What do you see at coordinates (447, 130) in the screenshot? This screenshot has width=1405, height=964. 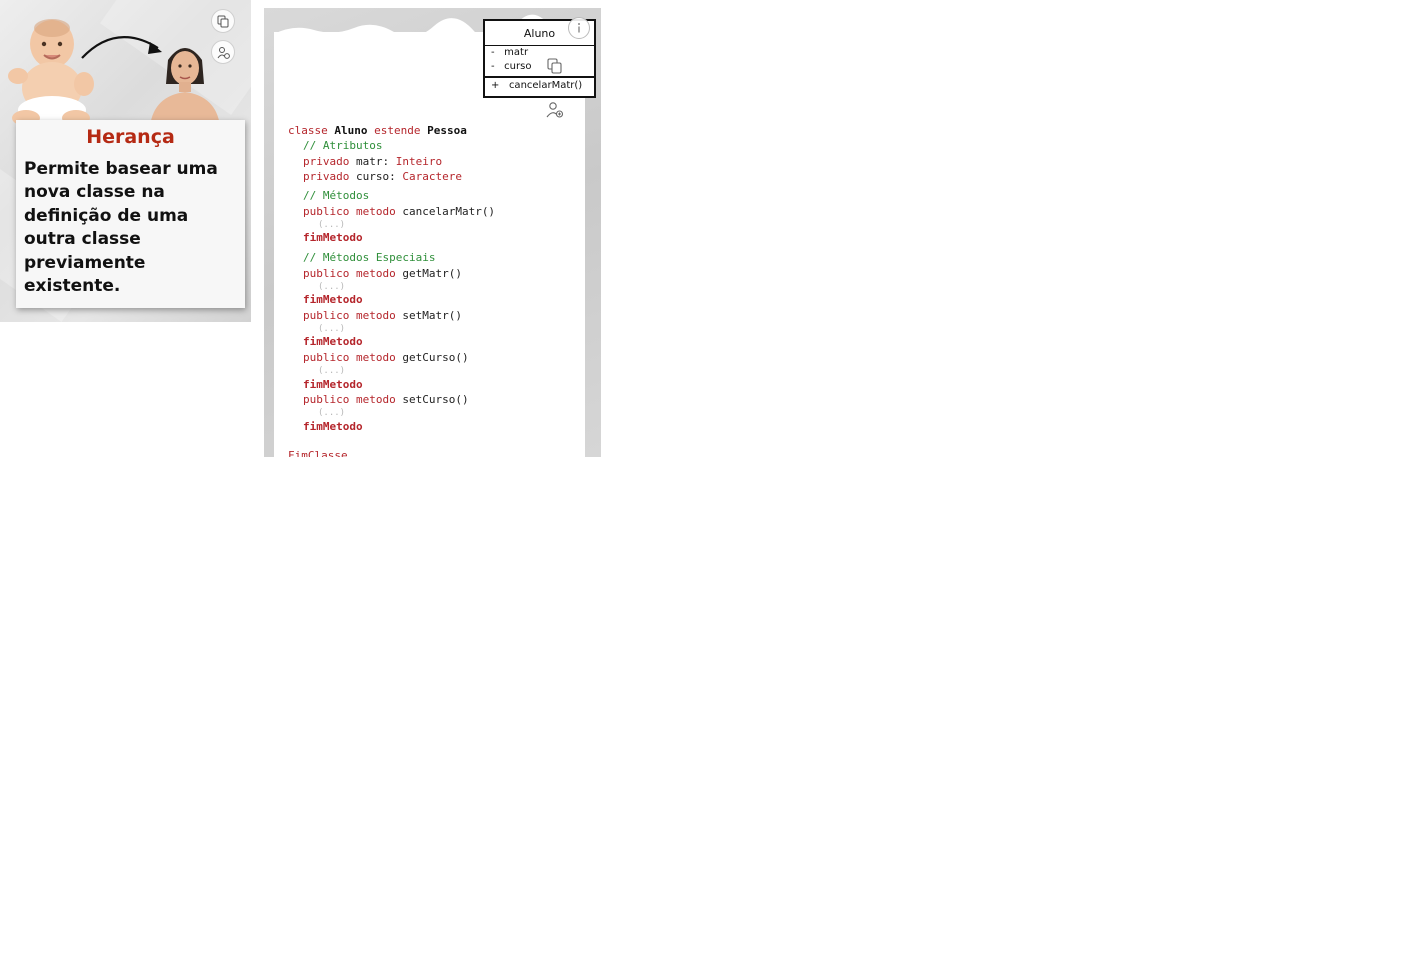 I see `parent-class-name: Pessoa` at bounding box center [447, 130].